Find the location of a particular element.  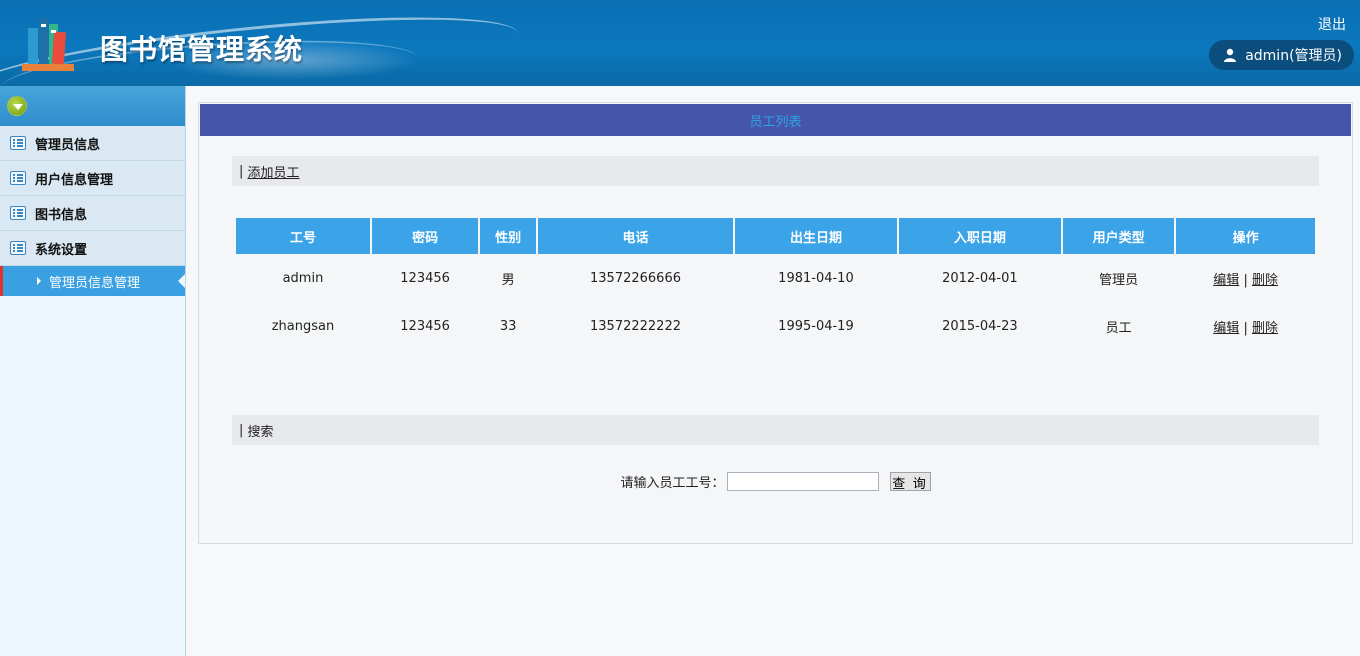

panel-title: 员工列表 is located at coordinates (775, 120).